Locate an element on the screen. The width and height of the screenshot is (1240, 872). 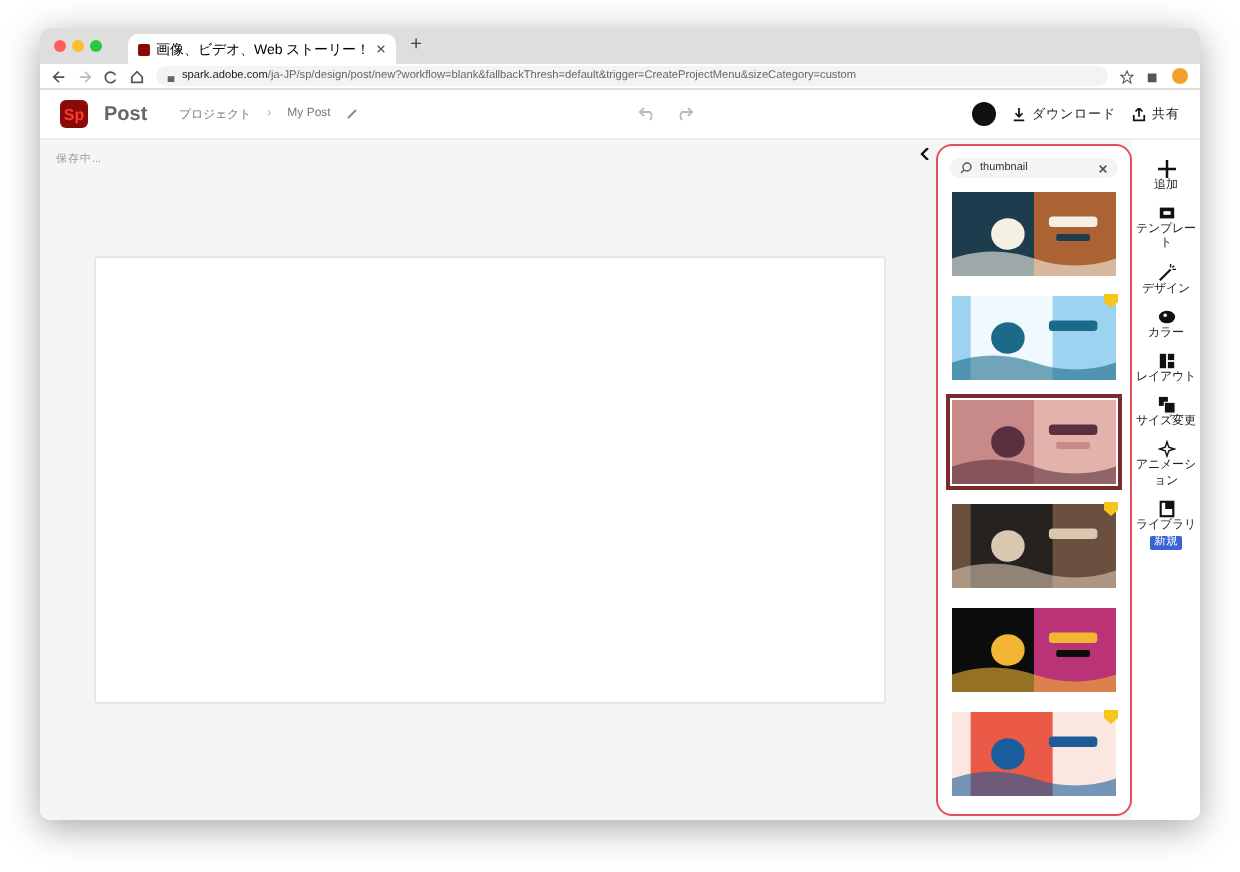
back-icon is located at coordinates (59, 76).